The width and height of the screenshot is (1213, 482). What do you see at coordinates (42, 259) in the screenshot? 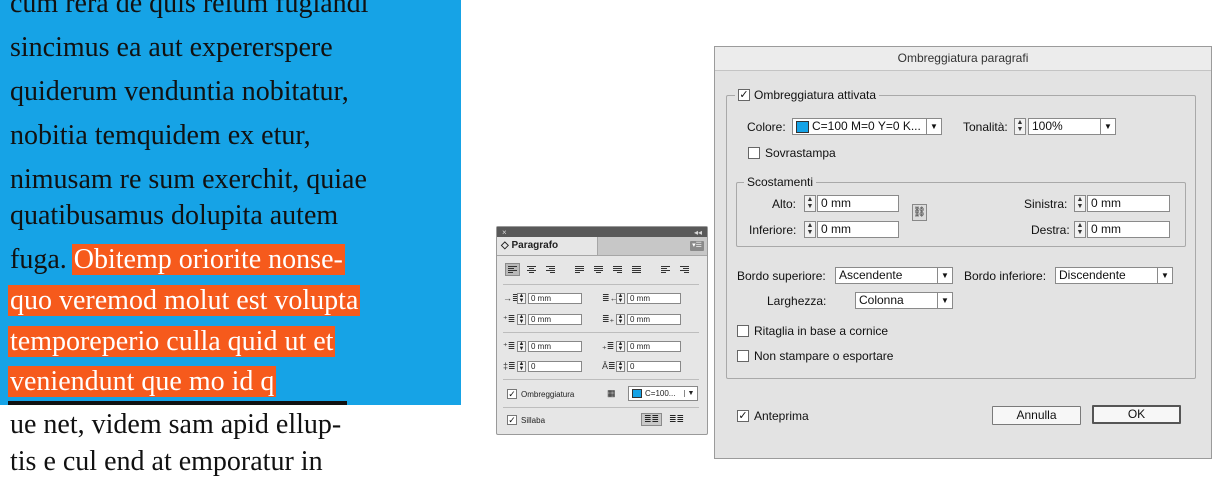
I see `text-fragment: fuga.` at bounding box center [42, 259].